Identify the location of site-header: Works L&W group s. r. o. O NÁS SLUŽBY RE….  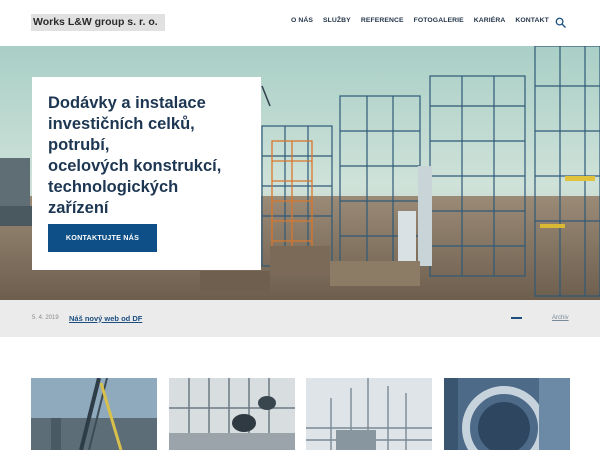
(300, 23).